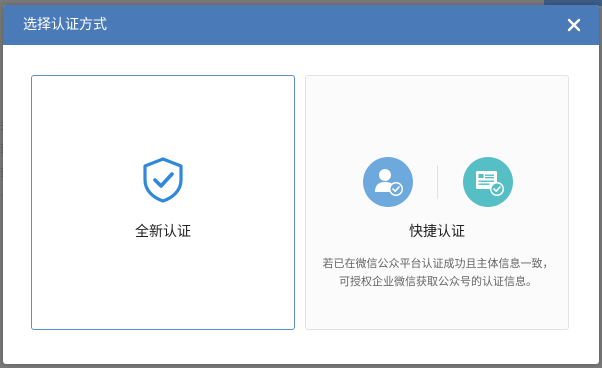 This screenshot has width=602, height=368. I want to click on quick-certification-description: 若已在微信公众平台认证成功且主体信息一致，可授权企业微信获取公众号的认证信息。, so click(438, 272).